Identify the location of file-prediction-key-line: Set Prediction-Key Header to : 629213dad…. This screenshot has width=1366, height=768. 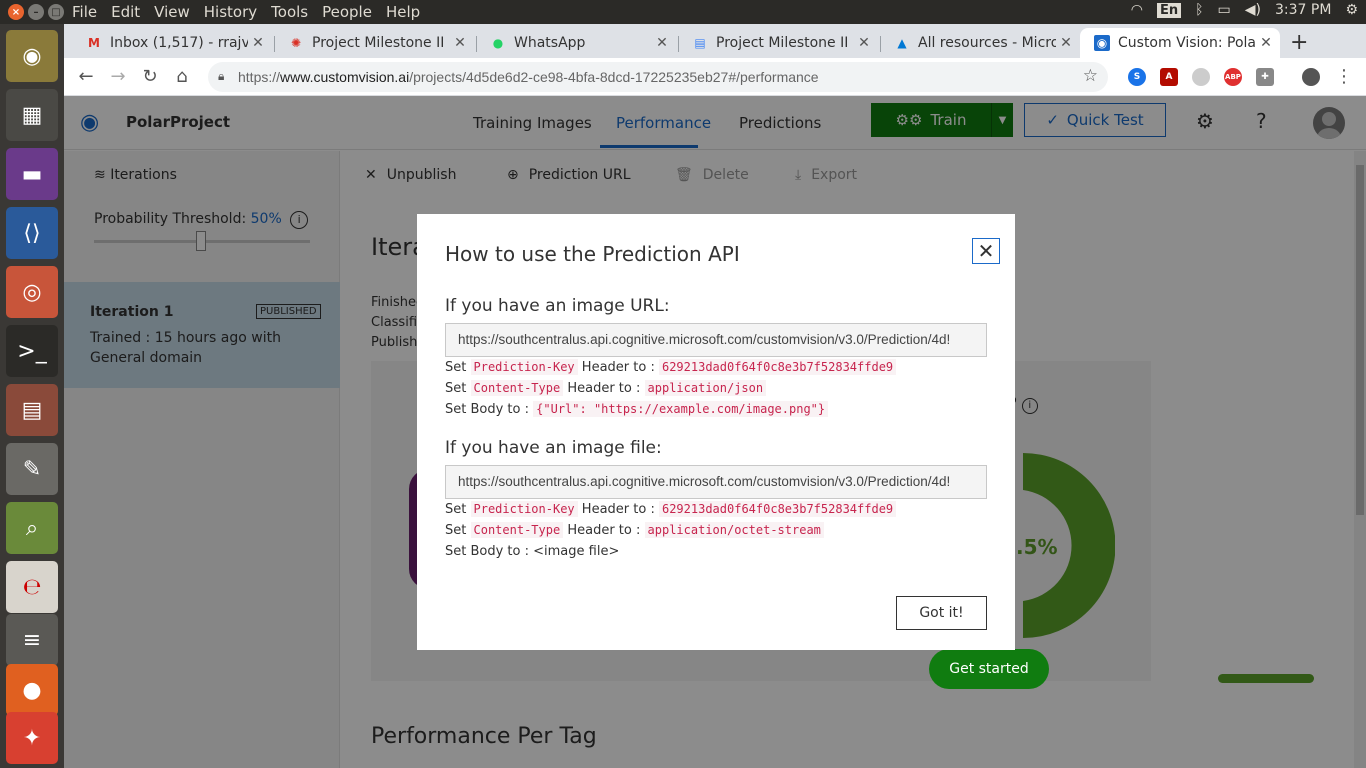
(671, 509).